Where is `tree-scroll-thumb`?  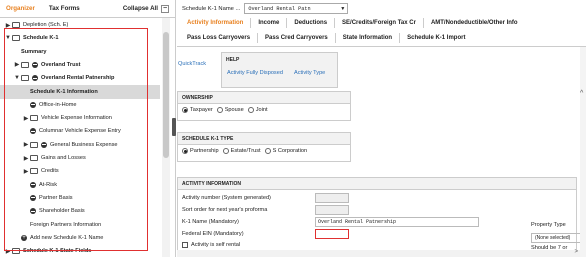 tree-scroll-thumb is located at coordinates (166, 95).